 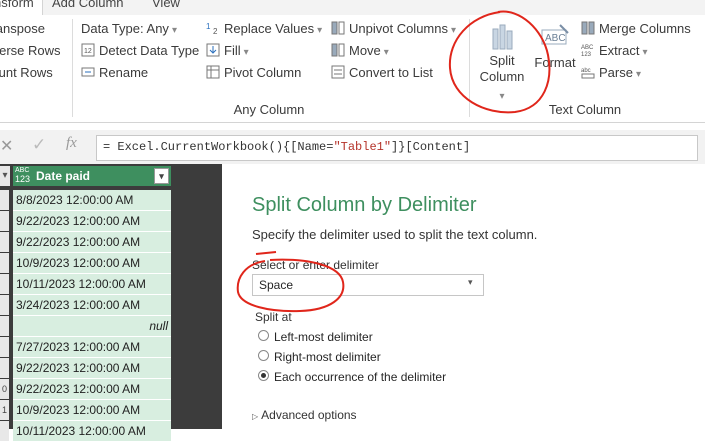 What do you see at coordinates (315, 337) in the screenshot?
I see `option-left-most: Left-most delimiter` at bounding box center [315, 337].